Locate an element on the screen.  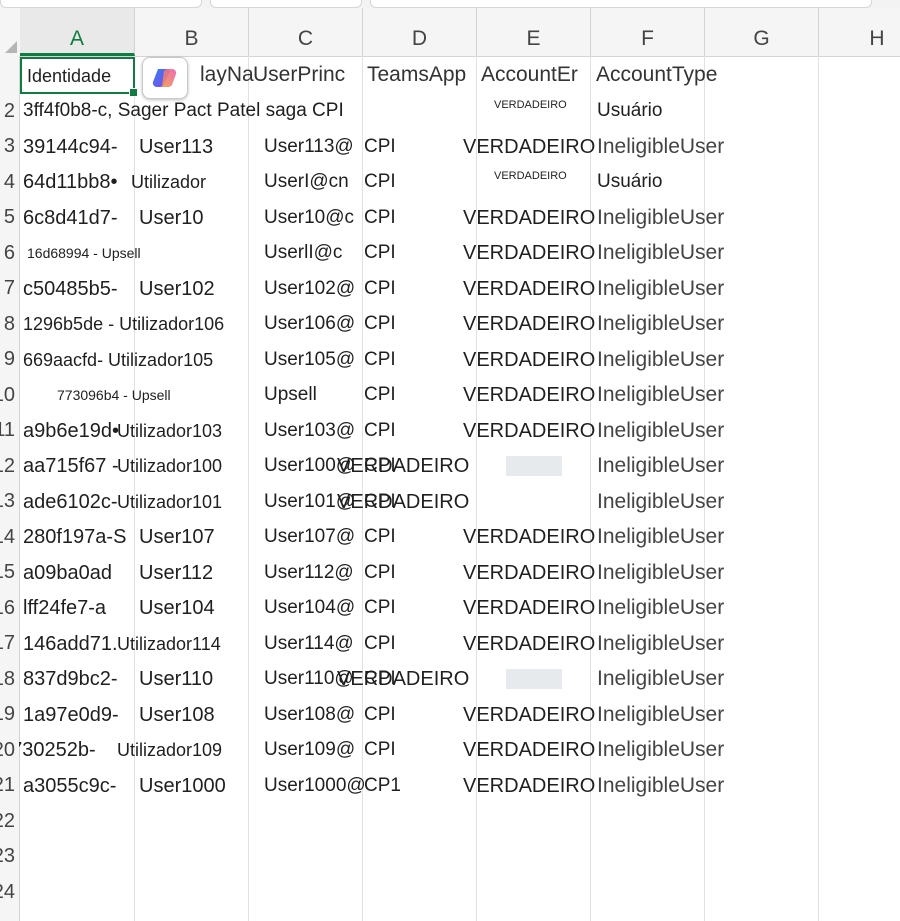
column-header-g: G is located at coordinates (762, 32).